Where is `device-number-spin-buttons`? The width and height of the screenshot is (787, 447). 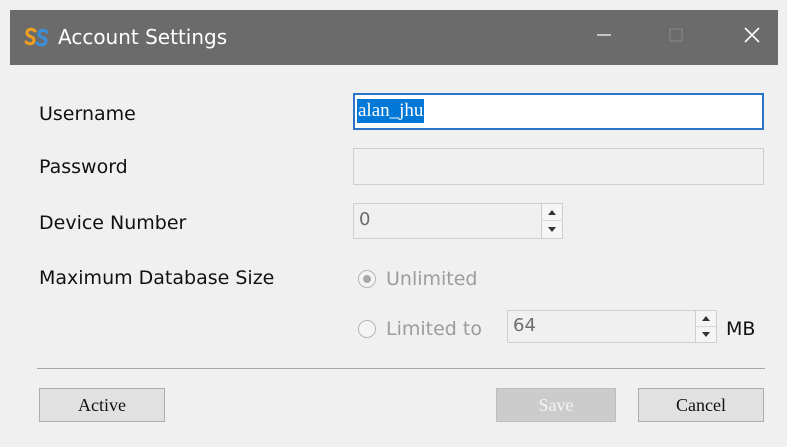 device-number-spin-buttons is located at coordinates (551, 221).